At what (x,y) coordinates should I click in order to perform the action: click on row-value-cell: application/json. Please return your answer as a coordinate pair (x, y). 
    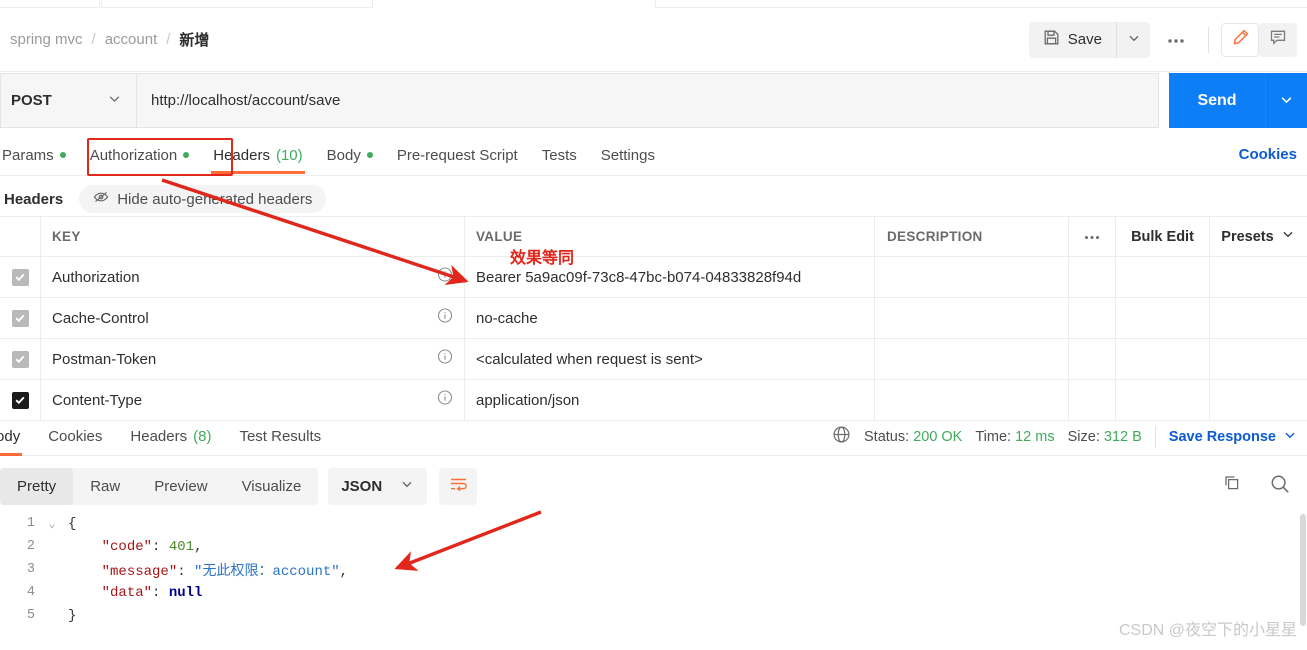
    Looking at the image, I should click on (670, 400).